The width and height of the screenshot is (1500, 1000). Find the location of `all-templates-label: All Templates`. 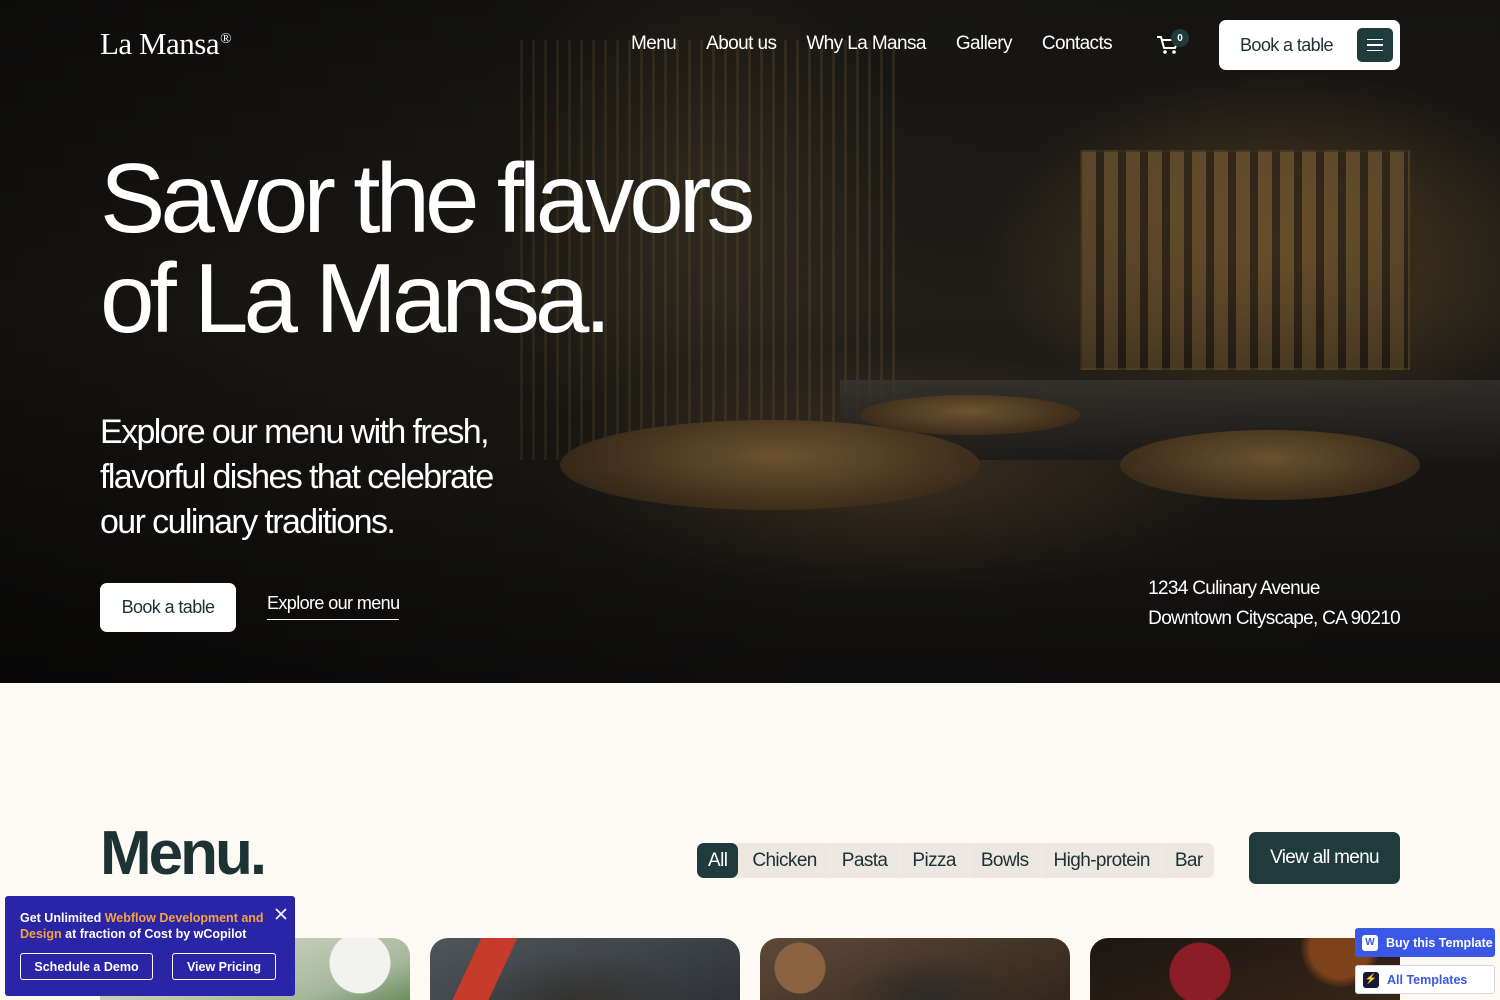

all-templates-label: All Templates is located at coordinates (1427, 979).